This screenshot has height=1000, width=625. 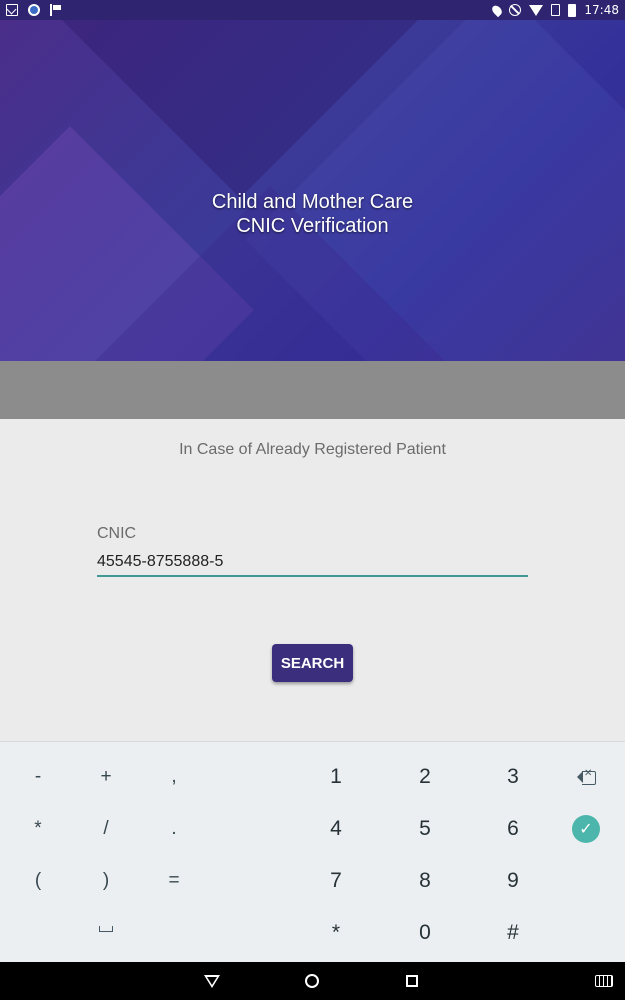 What do you see at coordinates (174, 881) in the screenshot?
I see `key-equals: =` at bounding box center [174, 881].